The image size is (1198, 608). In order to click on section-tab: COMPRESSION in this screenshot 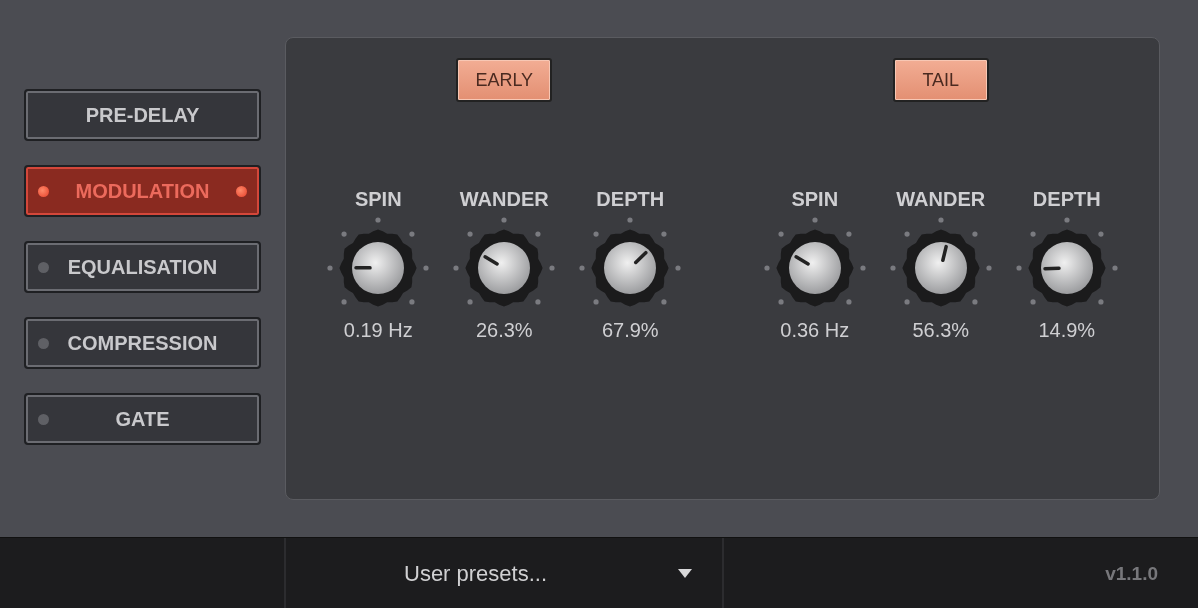, I will do `click(142, 343)`.